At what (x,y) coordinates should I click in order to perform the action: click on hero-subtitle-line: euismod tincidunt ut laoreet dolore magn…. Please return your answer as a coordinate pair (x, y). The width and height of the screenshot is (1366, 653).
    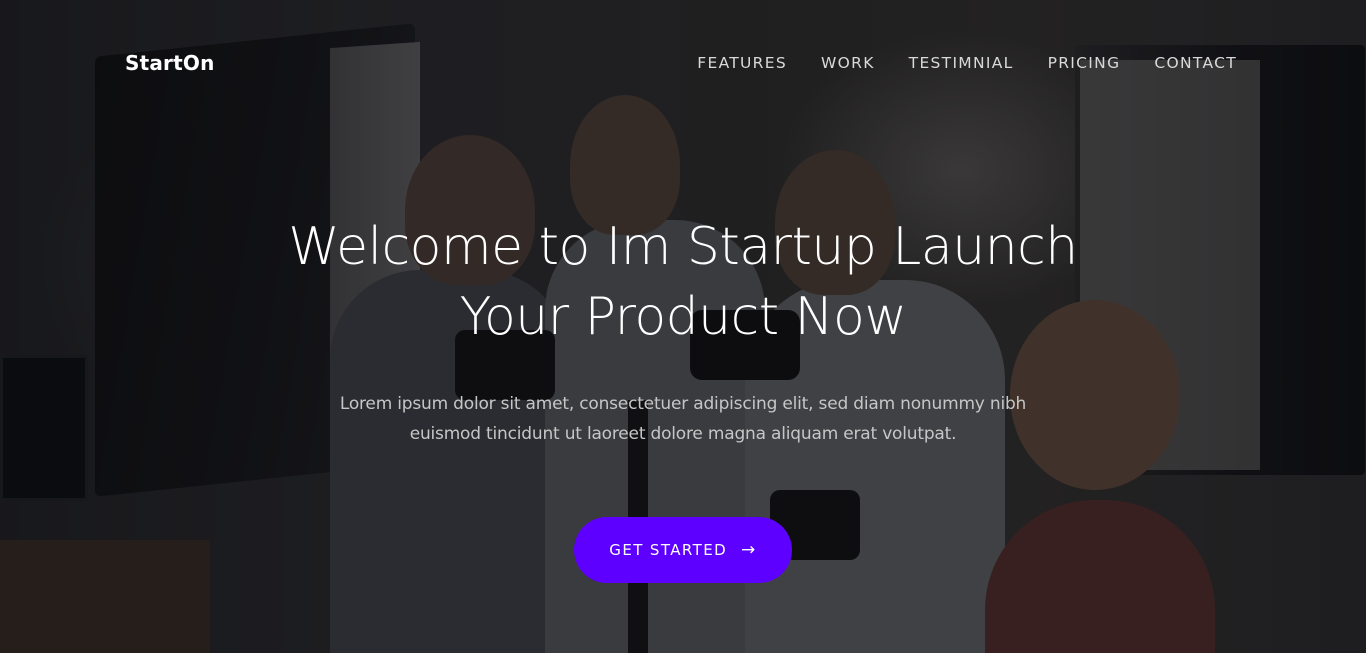
    Looking at the image, I should click on (683, 434).